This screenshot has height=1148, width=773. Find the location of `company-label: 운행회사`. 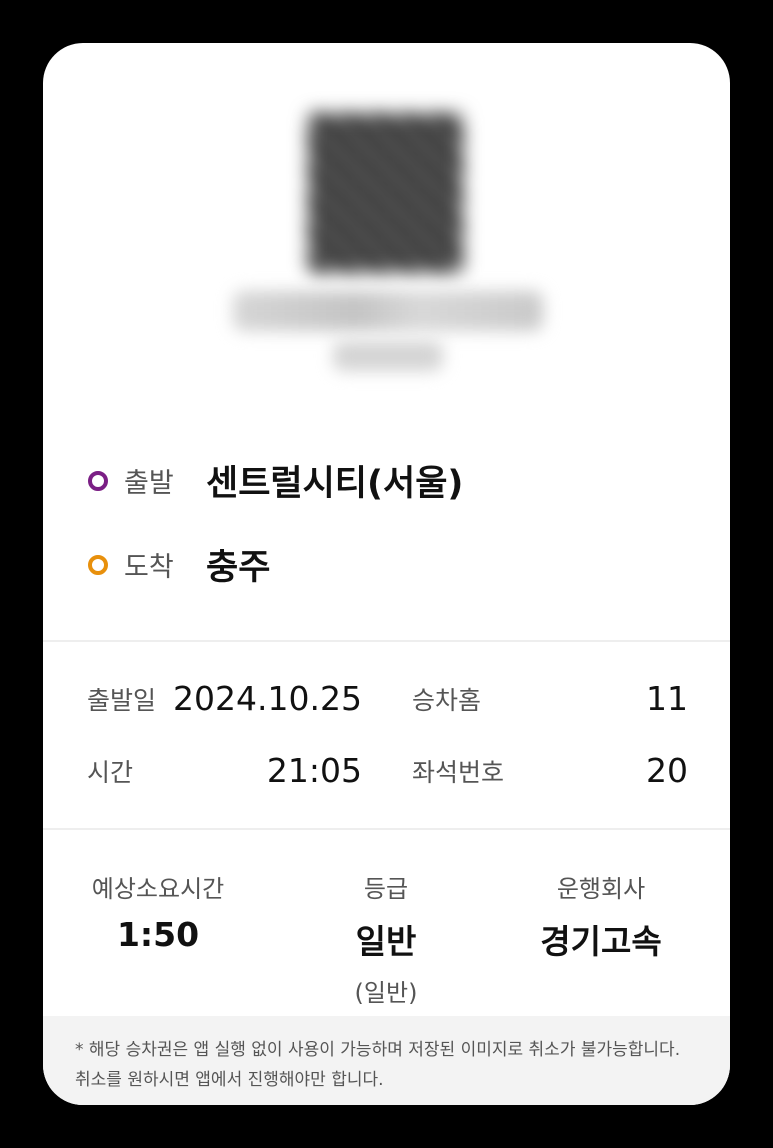

company-label: 운행회사 is located at coordinates (601, 889).